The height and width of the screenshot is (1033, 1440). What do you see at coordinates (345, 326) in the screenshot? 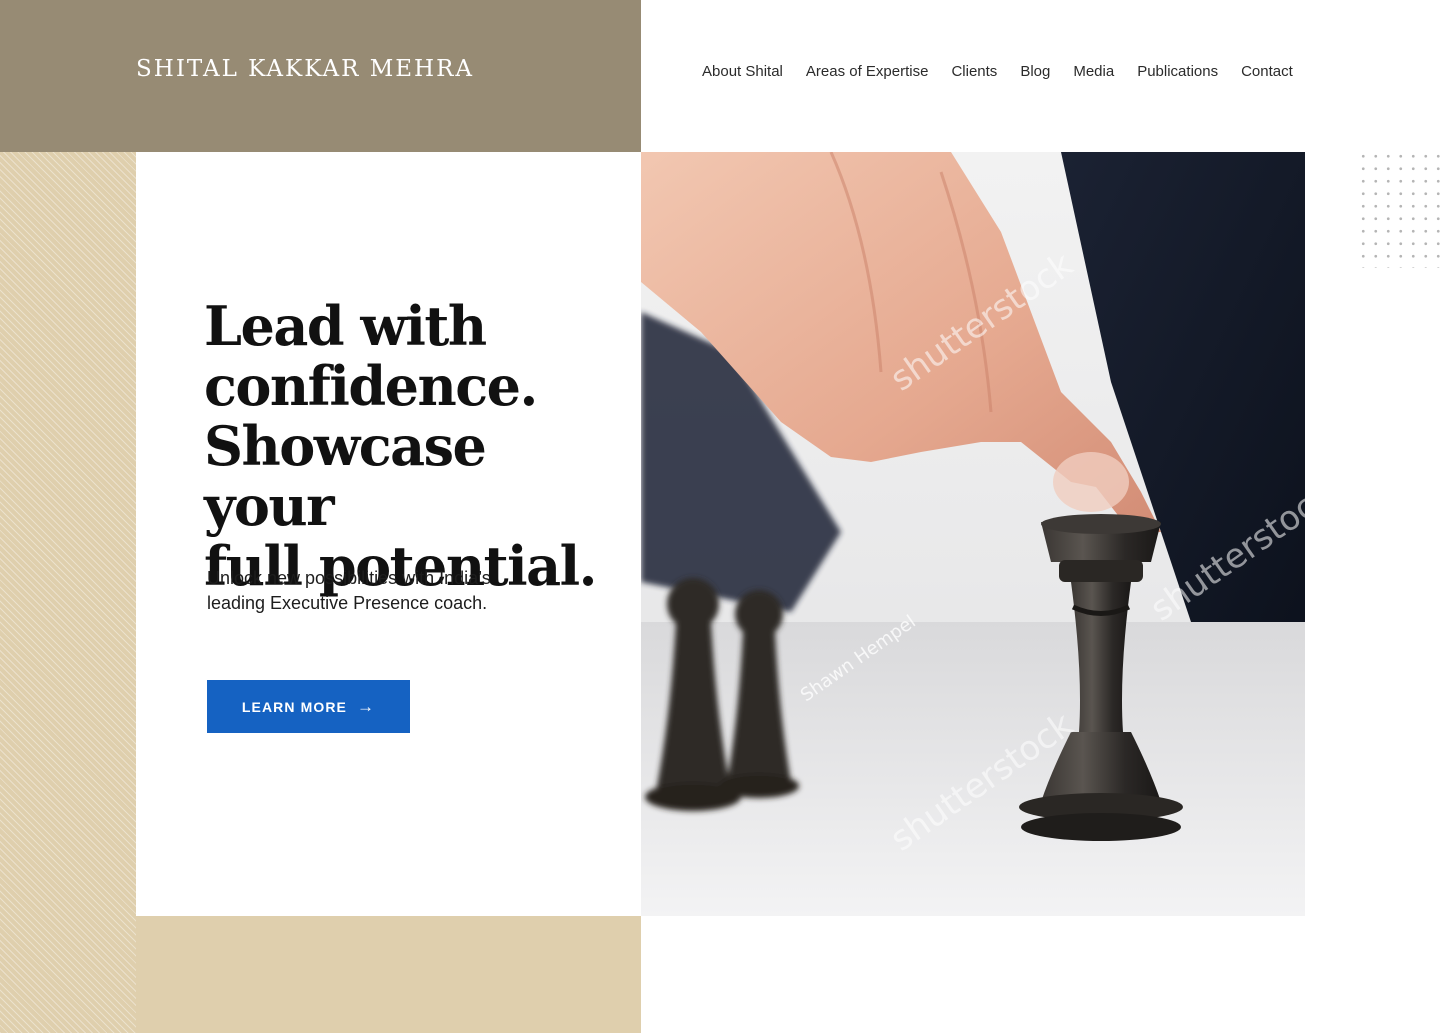
I see `hero-headline-line: Lead with` at bounding box center [345, 326].